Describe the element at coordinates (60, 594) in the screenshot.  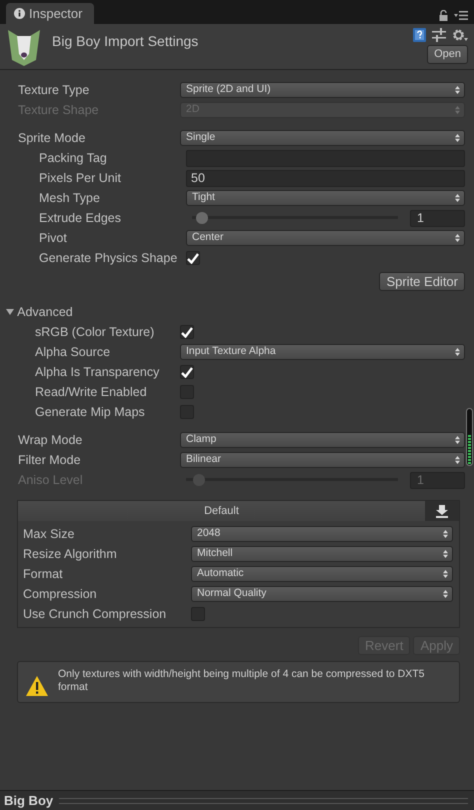
I see `field-label: Compression` at that location.